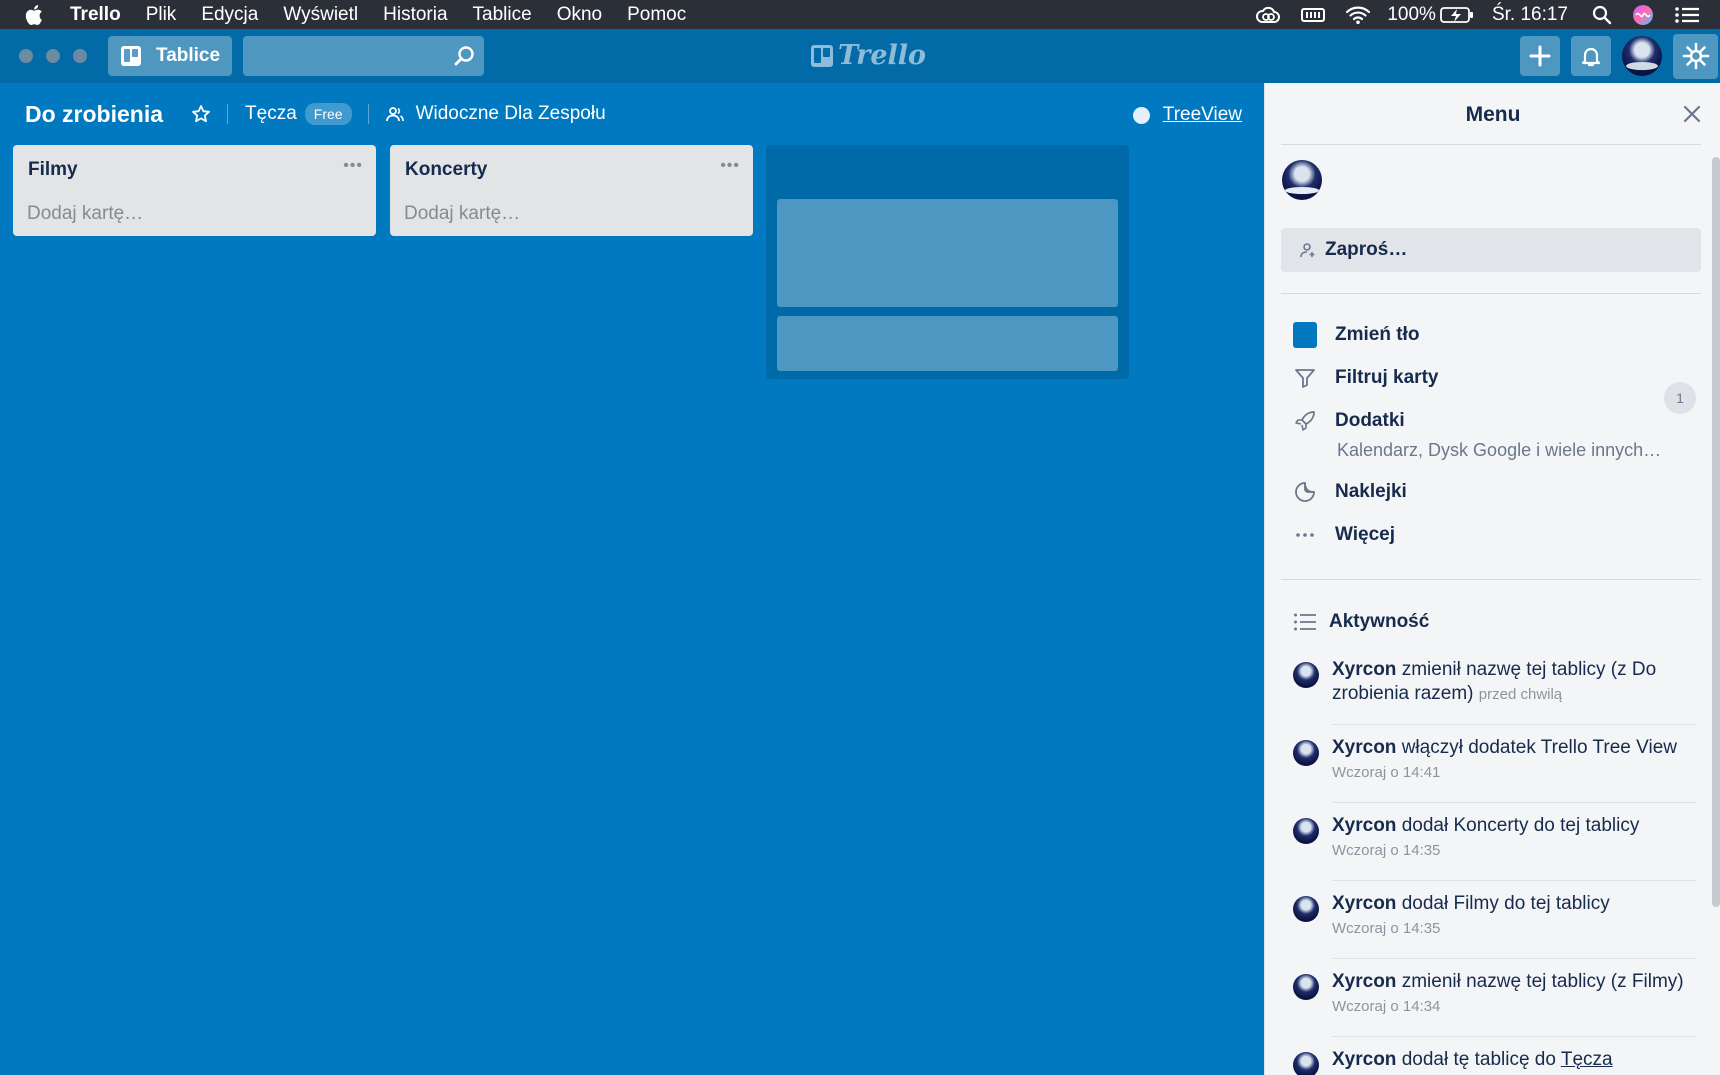  I want to click on menu-title: Menu, so click(1493, 114).